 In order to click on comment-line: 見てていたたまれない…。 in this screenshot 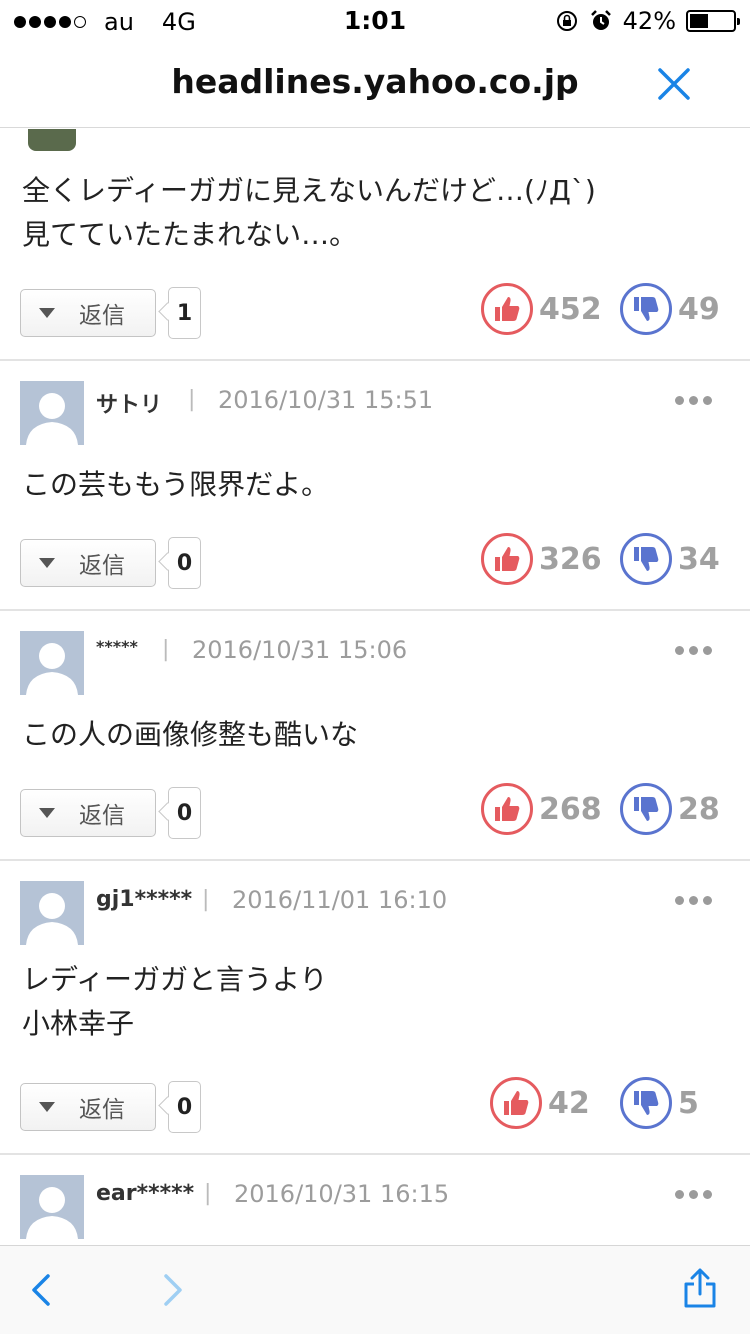, I will do `click(190, 234)`.